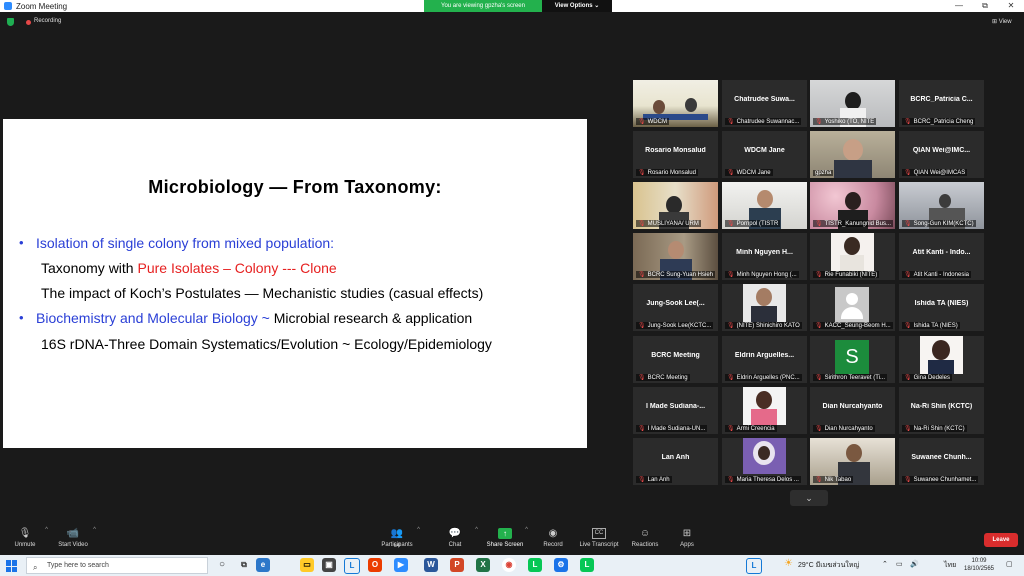 This screenshot has height=576, width=1024. Describe the element at coordinates (985, 6) in the screenshot. I see `maximize-button: ⧉` at that location.